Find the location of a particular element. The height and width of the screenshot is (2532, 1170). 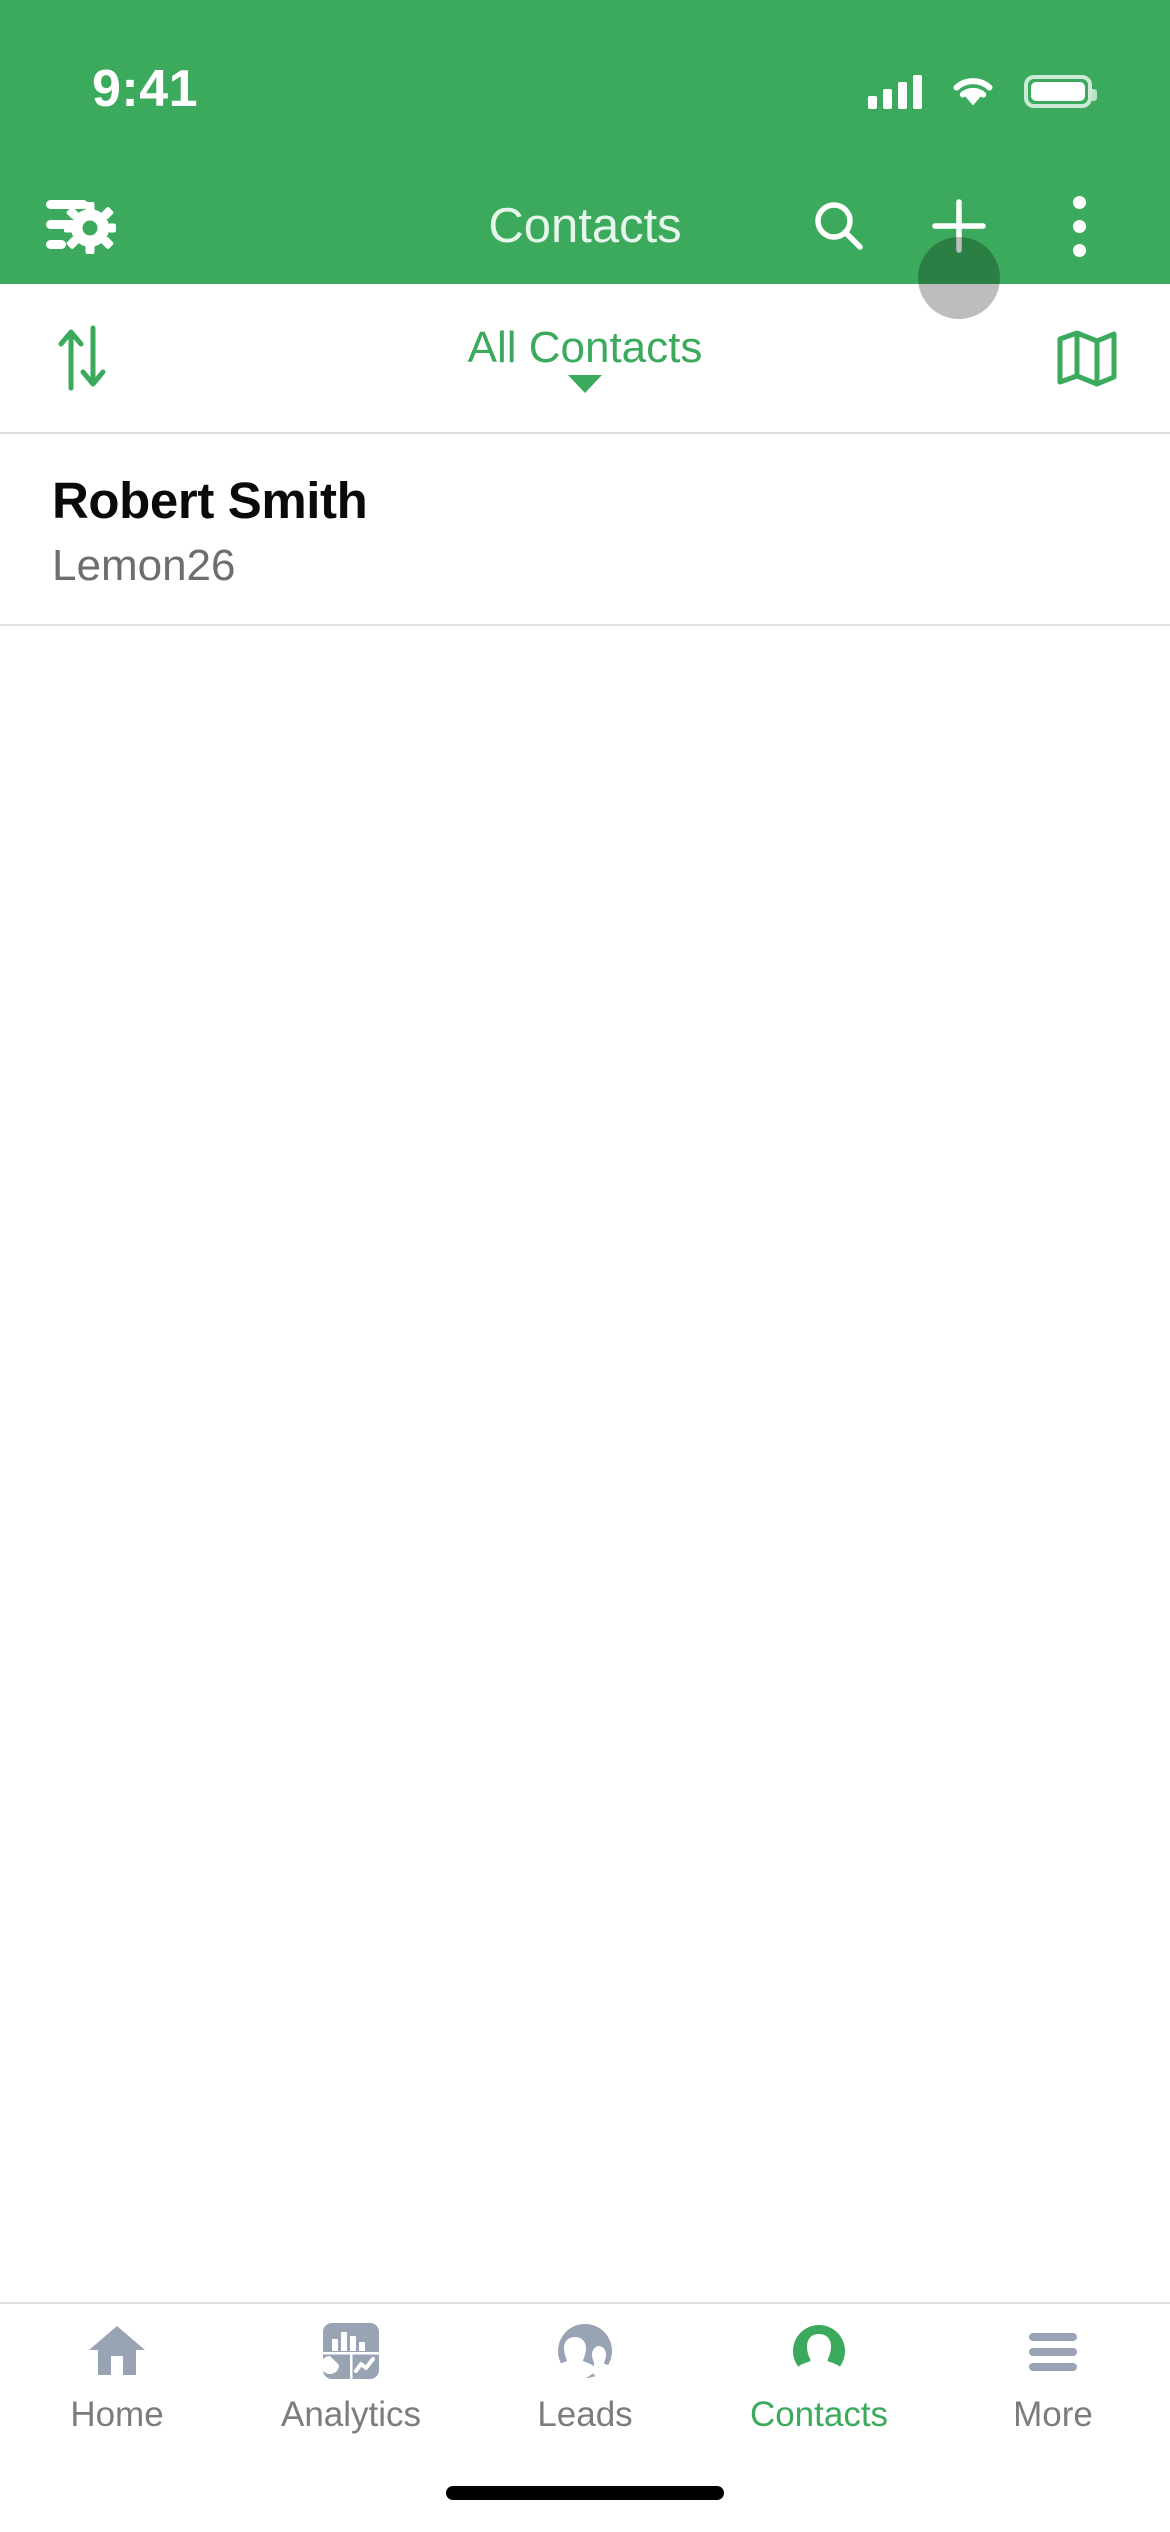

tab-label-analytics: Analytics is located at coordinates (351, 2414).